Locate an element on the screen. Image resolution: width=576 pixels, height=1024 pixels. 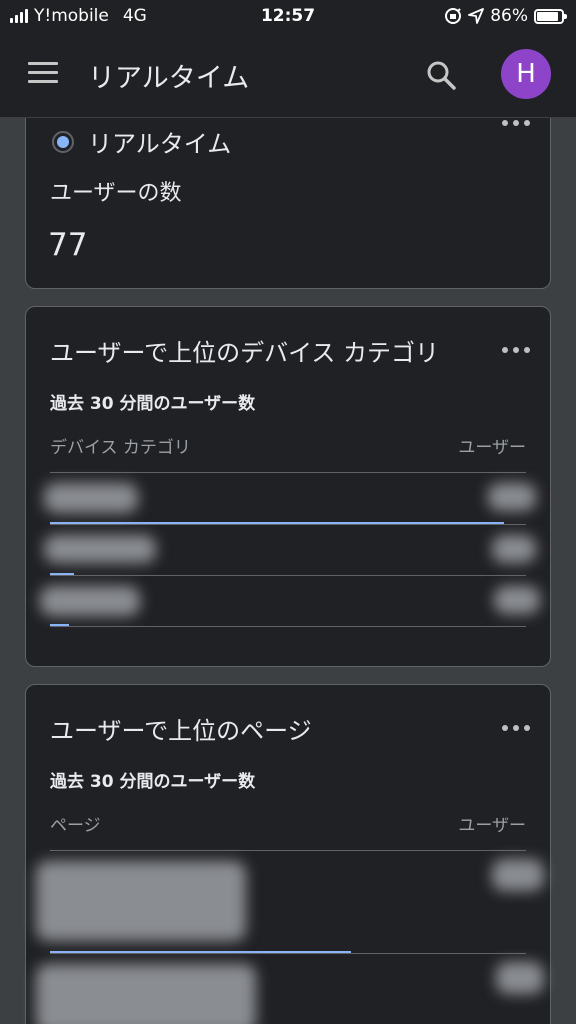
card-title: ユーザーで上位のデバイス カテゴリ is located at coordinates (244, 353).